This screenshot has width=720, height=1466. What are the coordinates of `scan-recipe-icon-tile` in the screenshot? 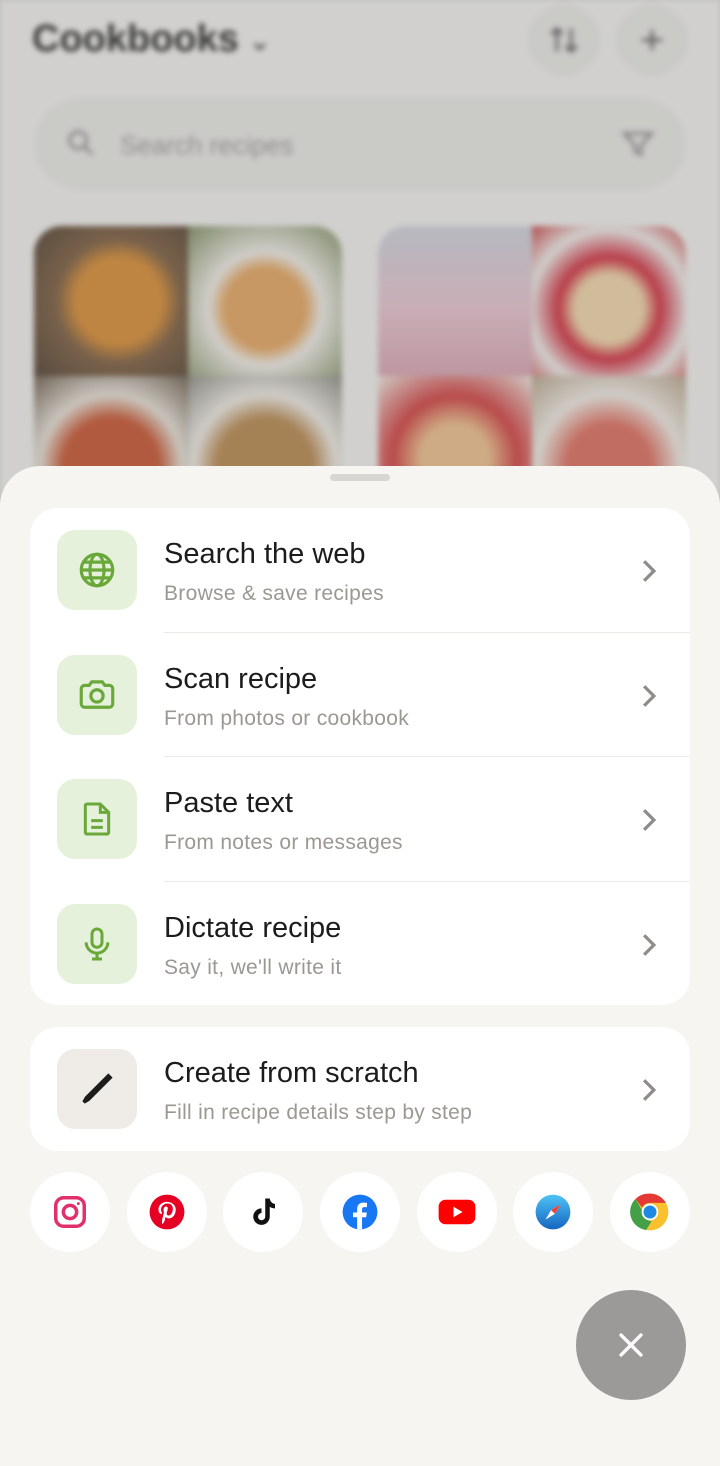 It's located at (97, 694).